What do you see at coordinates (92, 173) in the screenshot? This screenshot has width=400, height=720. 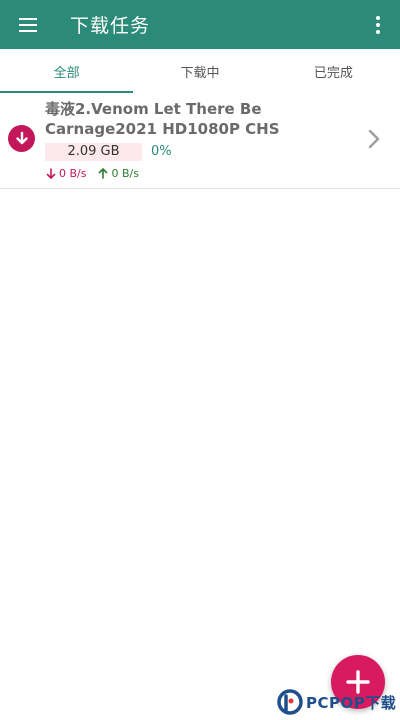 I see `speed-row: 0 B/s 0 B/s` at bounding box center [92, 173].